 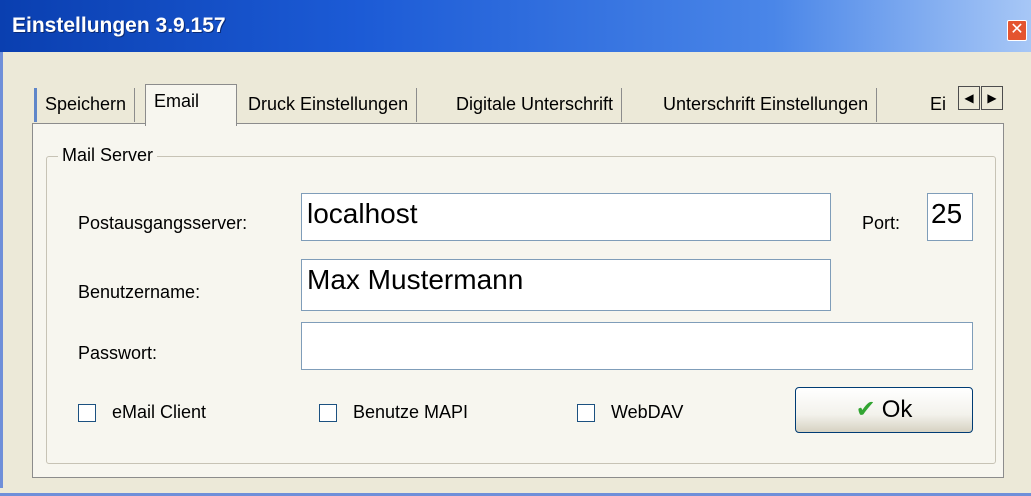 I want to click on webdav-checkbox, so click(x=586, y=413).